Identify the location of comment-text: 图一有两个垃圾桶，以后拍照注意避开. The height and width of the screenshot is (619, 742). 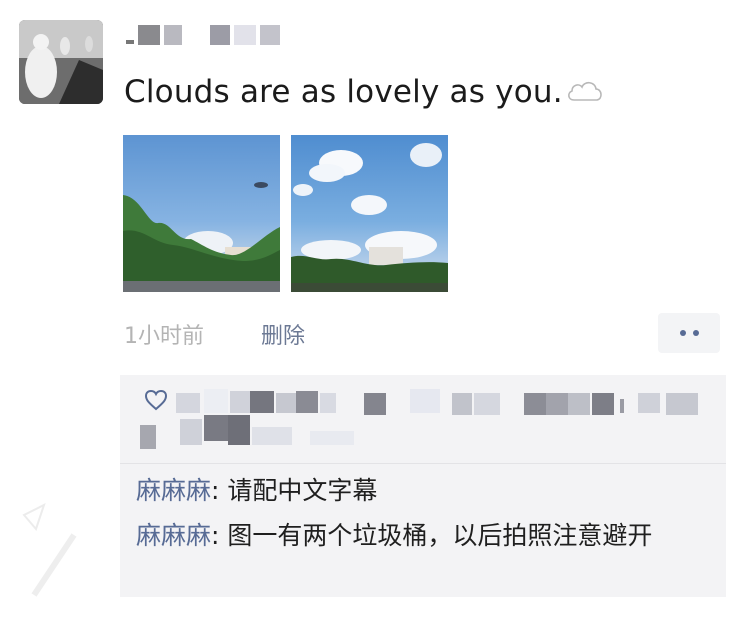
(440, 535).